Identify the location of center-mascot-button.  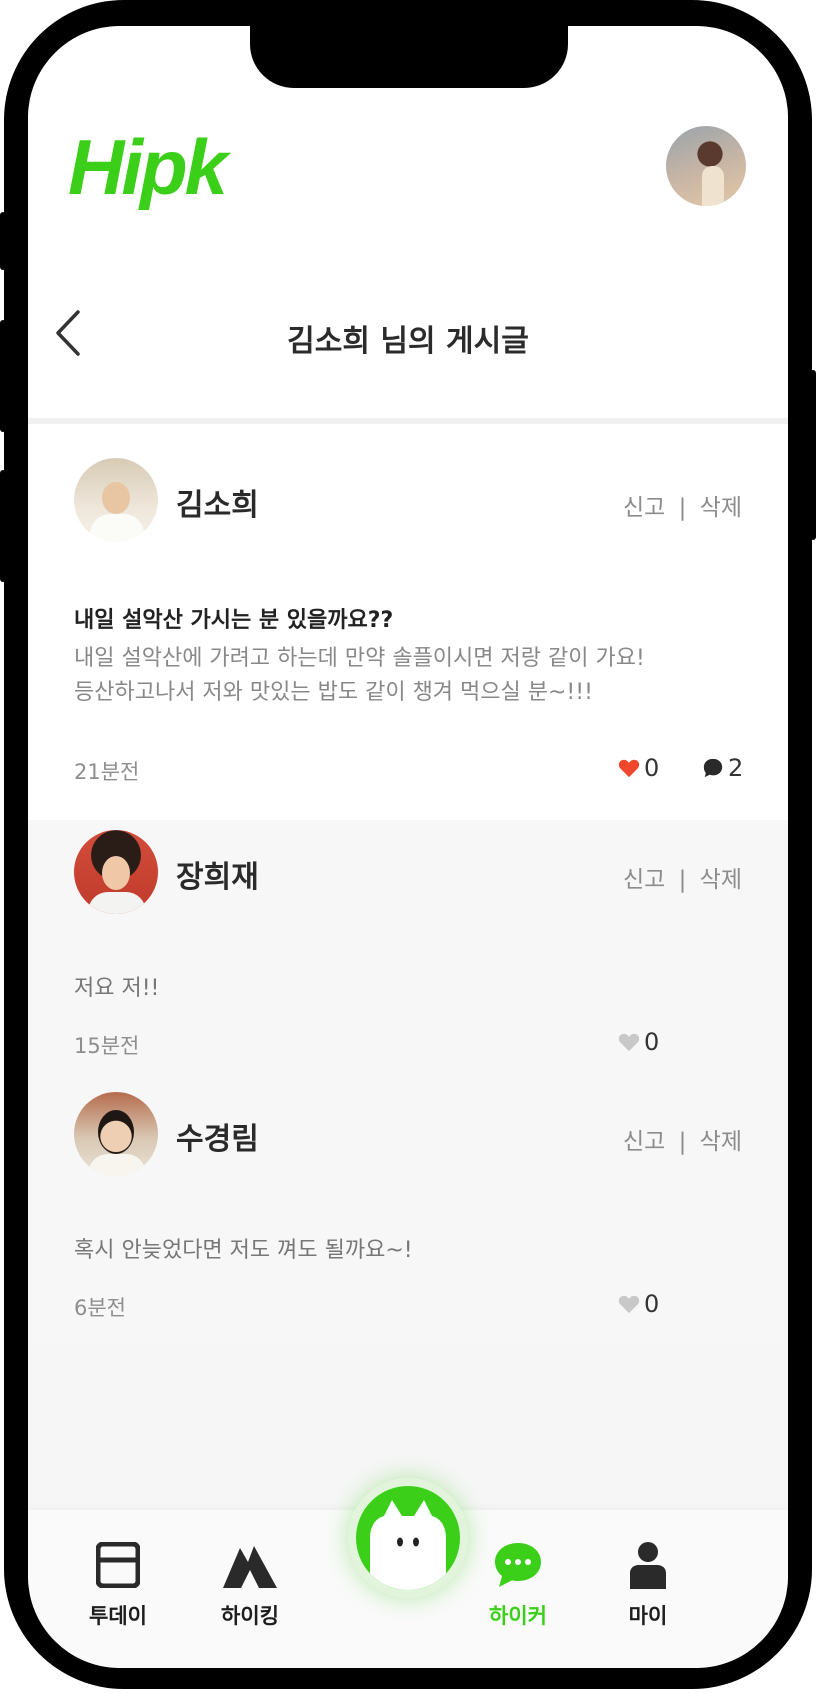
(408, 1538).